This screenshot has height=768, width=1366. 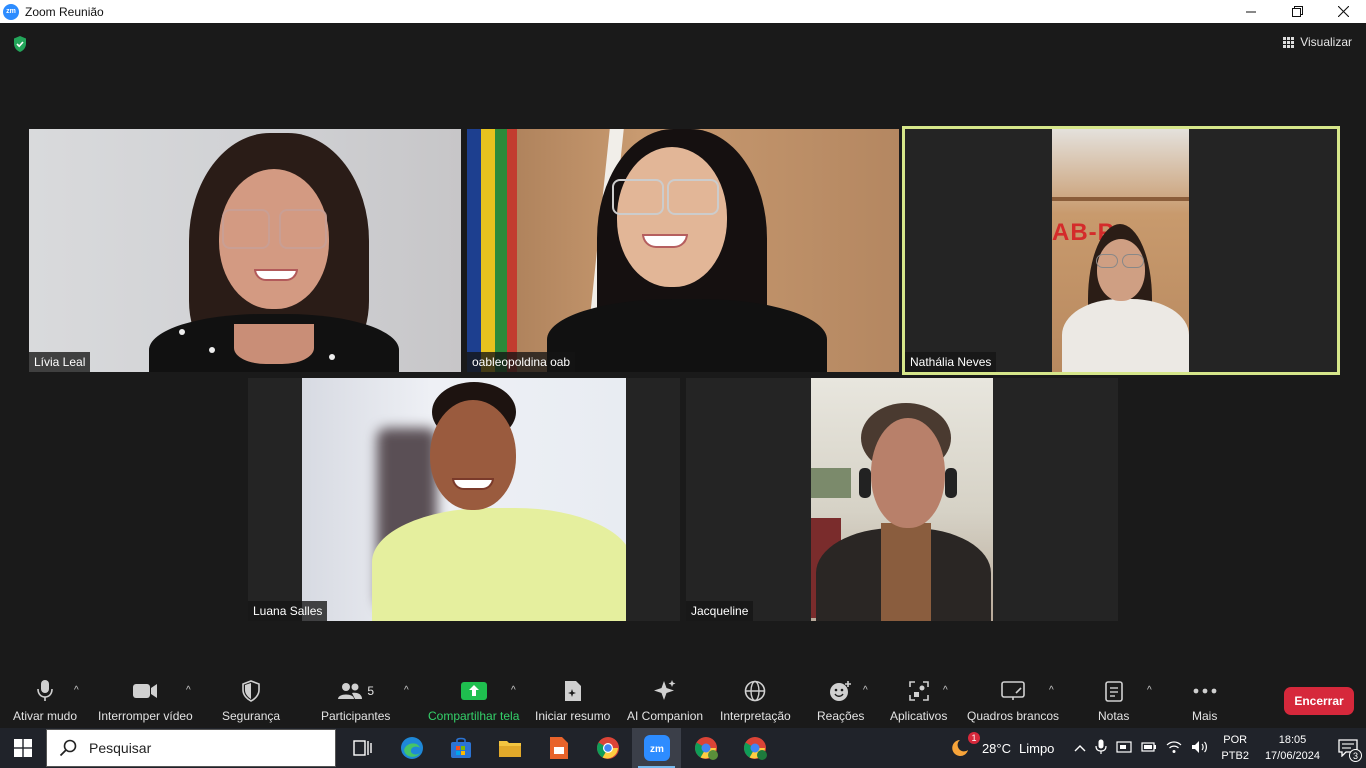 What do you see at coordinates (1149, 690) in the screenshot?
I see `notes-options-caret-icon: ^` at bounding box center [1149, 690].